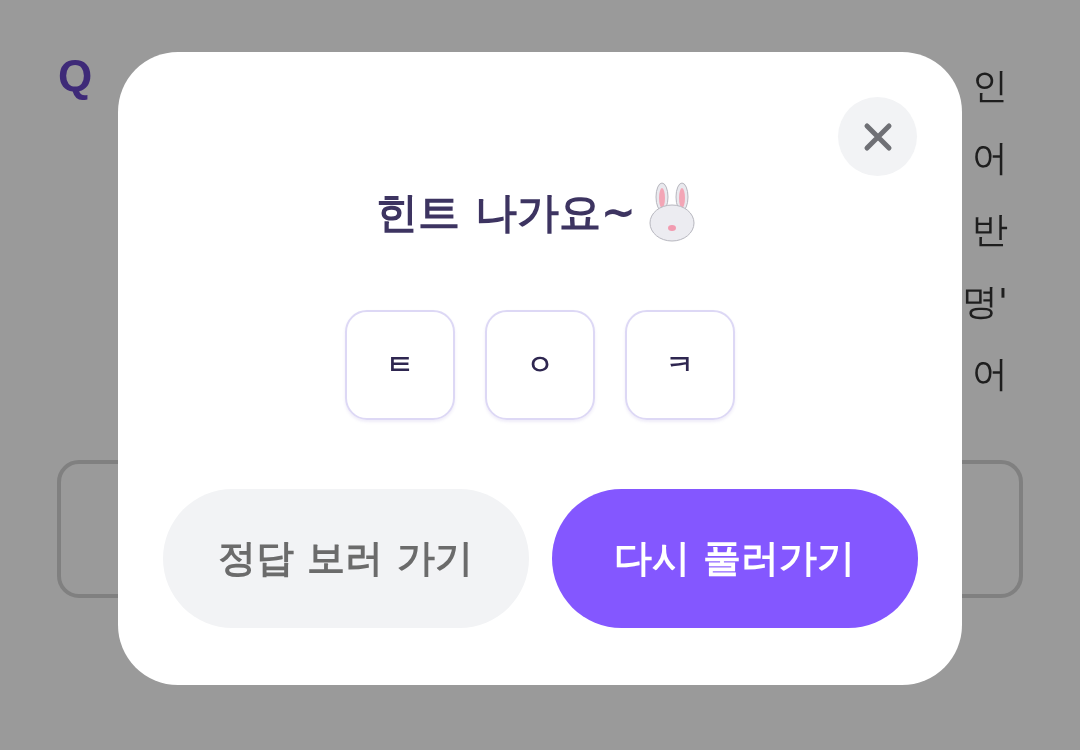  Describe the element at coordinates (75, 76) in the screenshot. I see `question-mark: Q` at that location.